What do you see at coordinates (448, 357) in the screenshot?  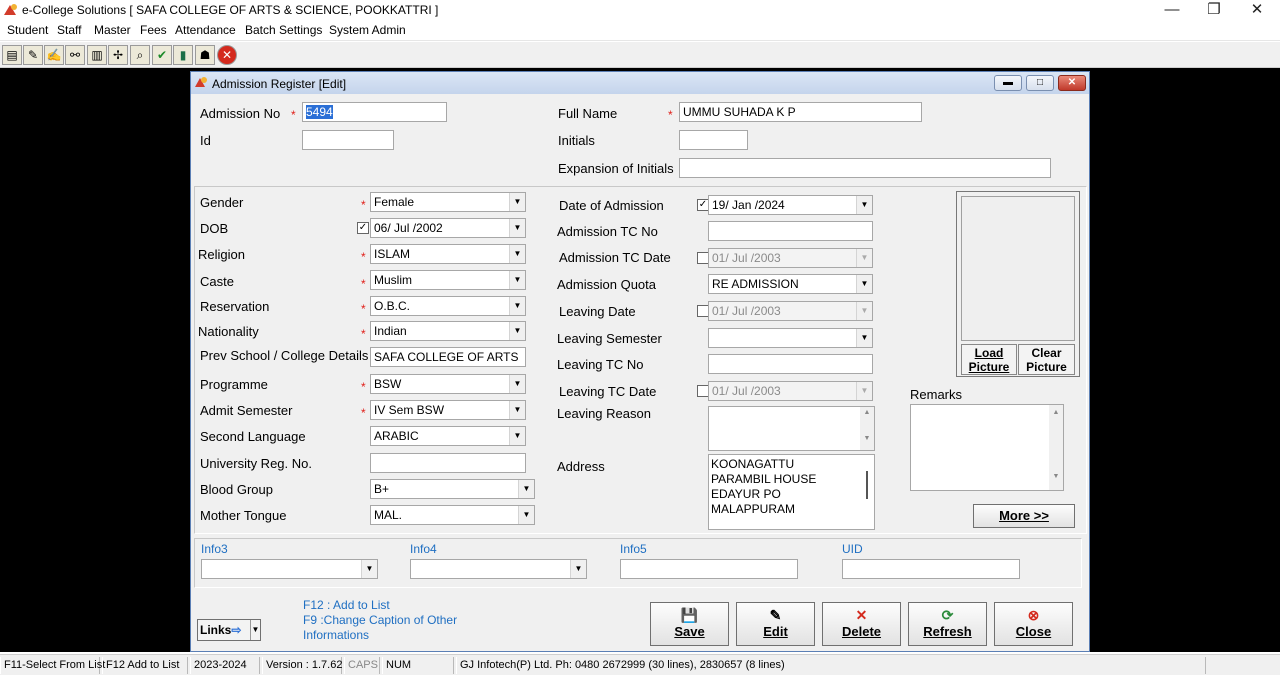 I see `prev-school-field: SAFA COLLEGE OF ARTS` at bounding box center [448, 357].